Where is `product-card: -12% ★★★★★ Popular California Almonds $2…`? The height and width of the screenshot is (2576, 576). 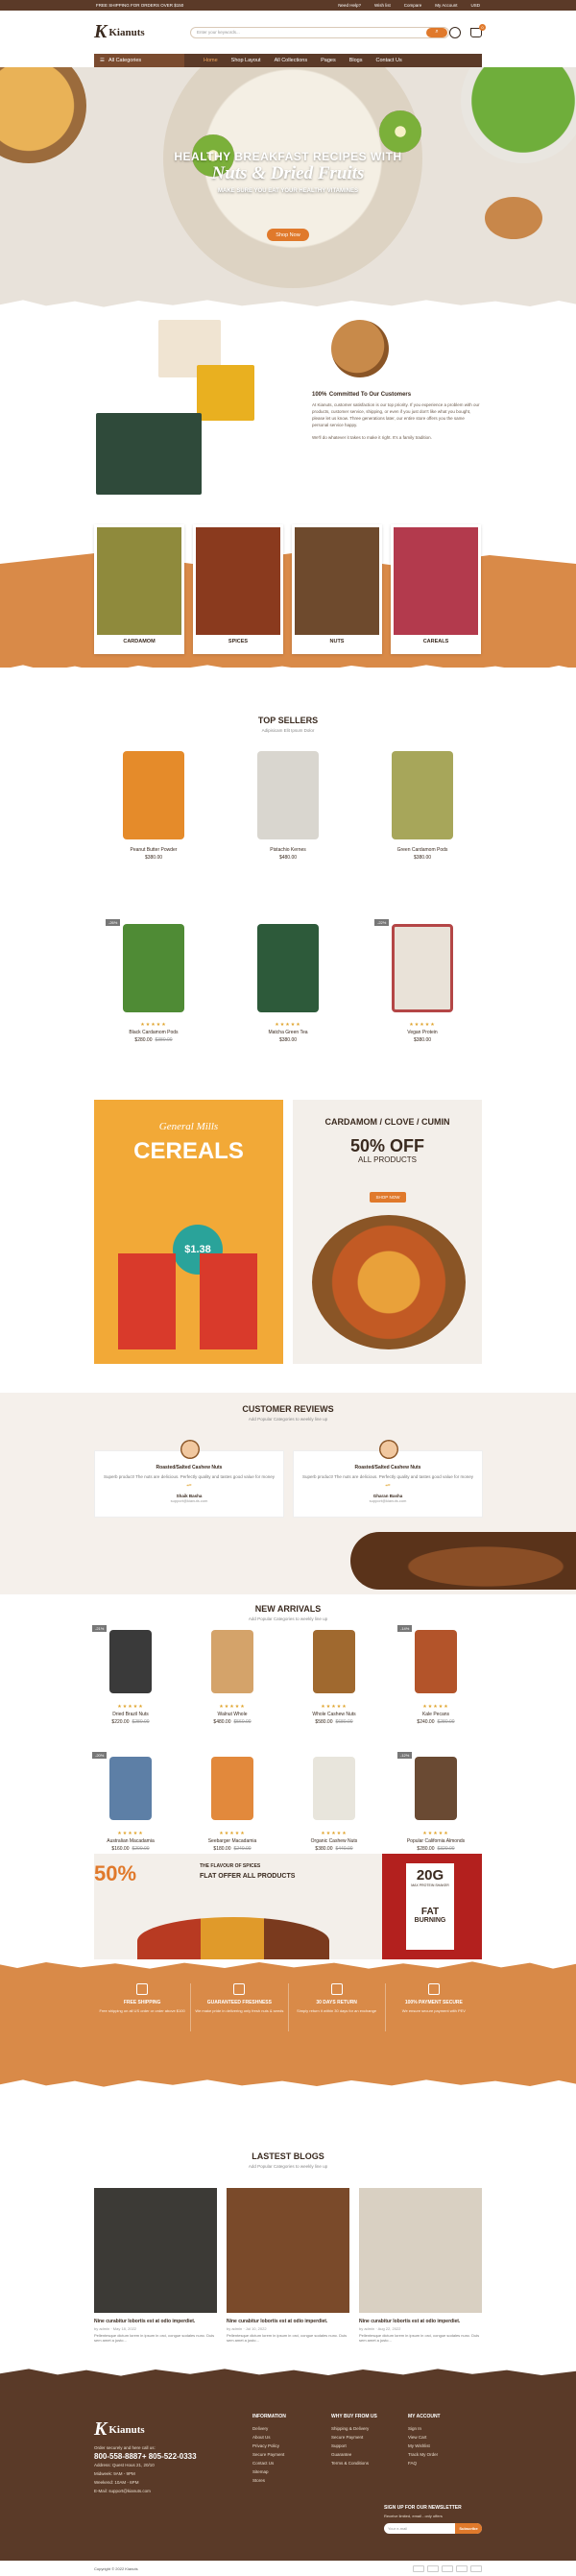 product-card: -12% ★★★★★ Popular California Almonds $2… is located at coordinates (436, 1801).